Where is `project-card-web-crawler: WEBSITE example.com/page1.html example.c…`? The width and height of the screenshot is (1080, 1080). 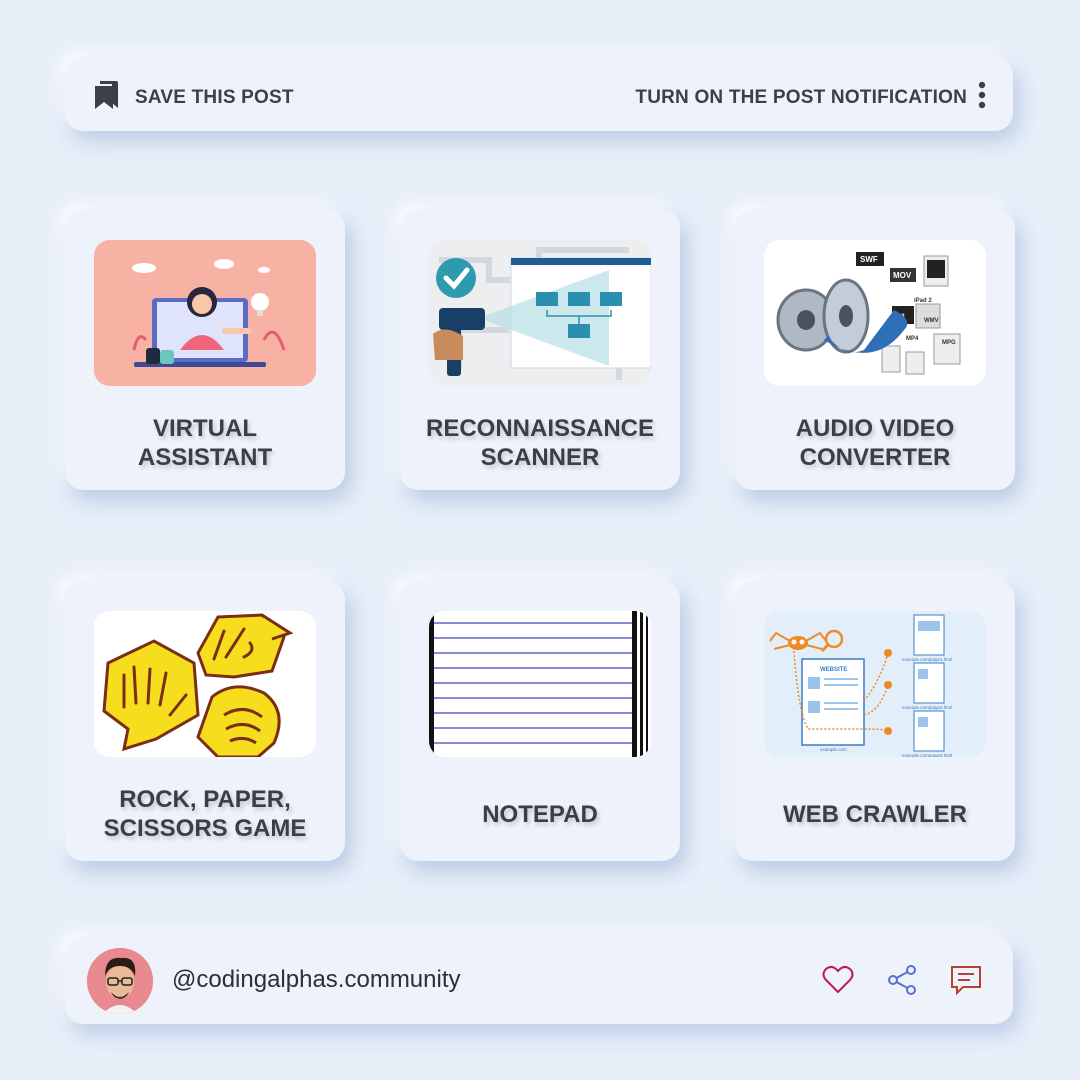 project-card-web-crawler: WEBSITE example.com/page1.html example.c… is located at coordinates (875, 721).